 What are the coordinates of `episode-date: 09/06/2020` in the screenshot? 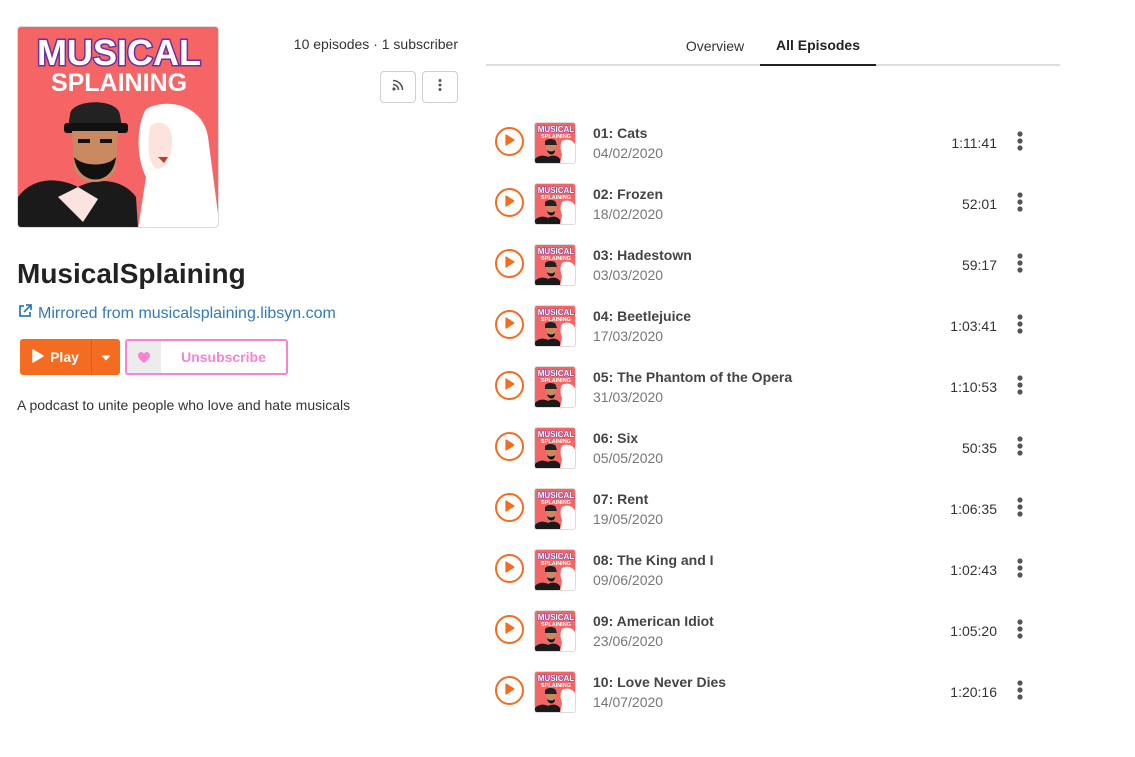 It's located at (628, 580).